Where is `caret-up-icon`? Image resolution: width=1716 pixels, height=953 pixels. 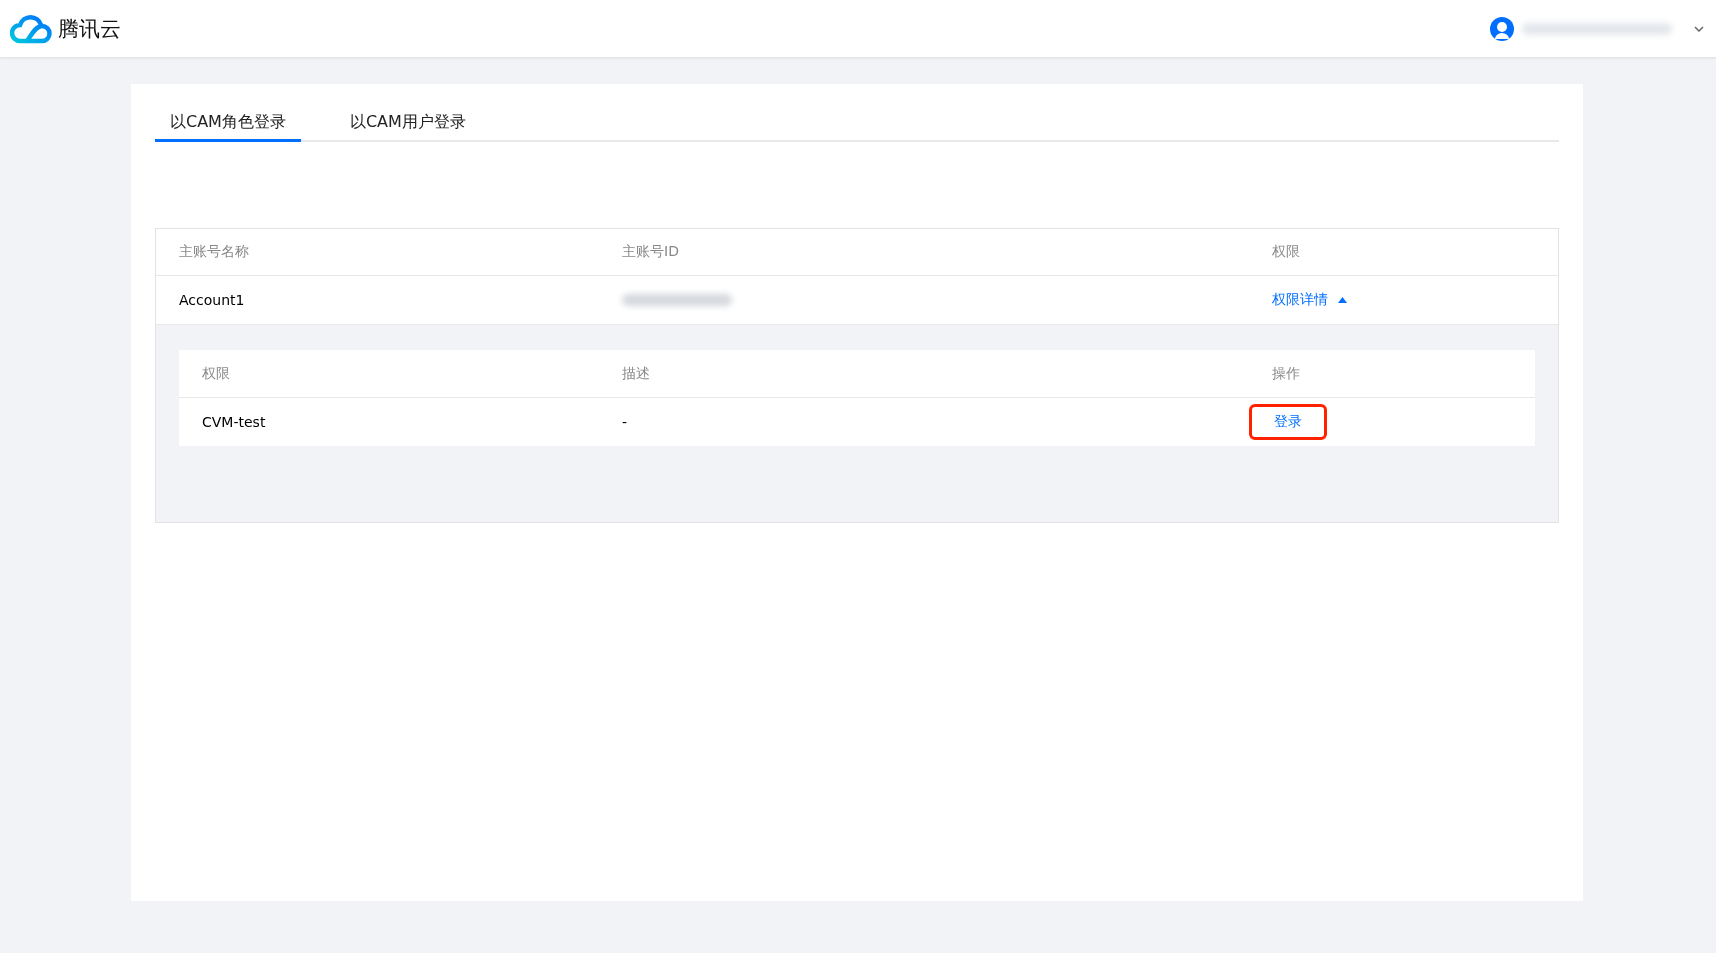 caret-up-icon is located at coordinates (1342, 300).